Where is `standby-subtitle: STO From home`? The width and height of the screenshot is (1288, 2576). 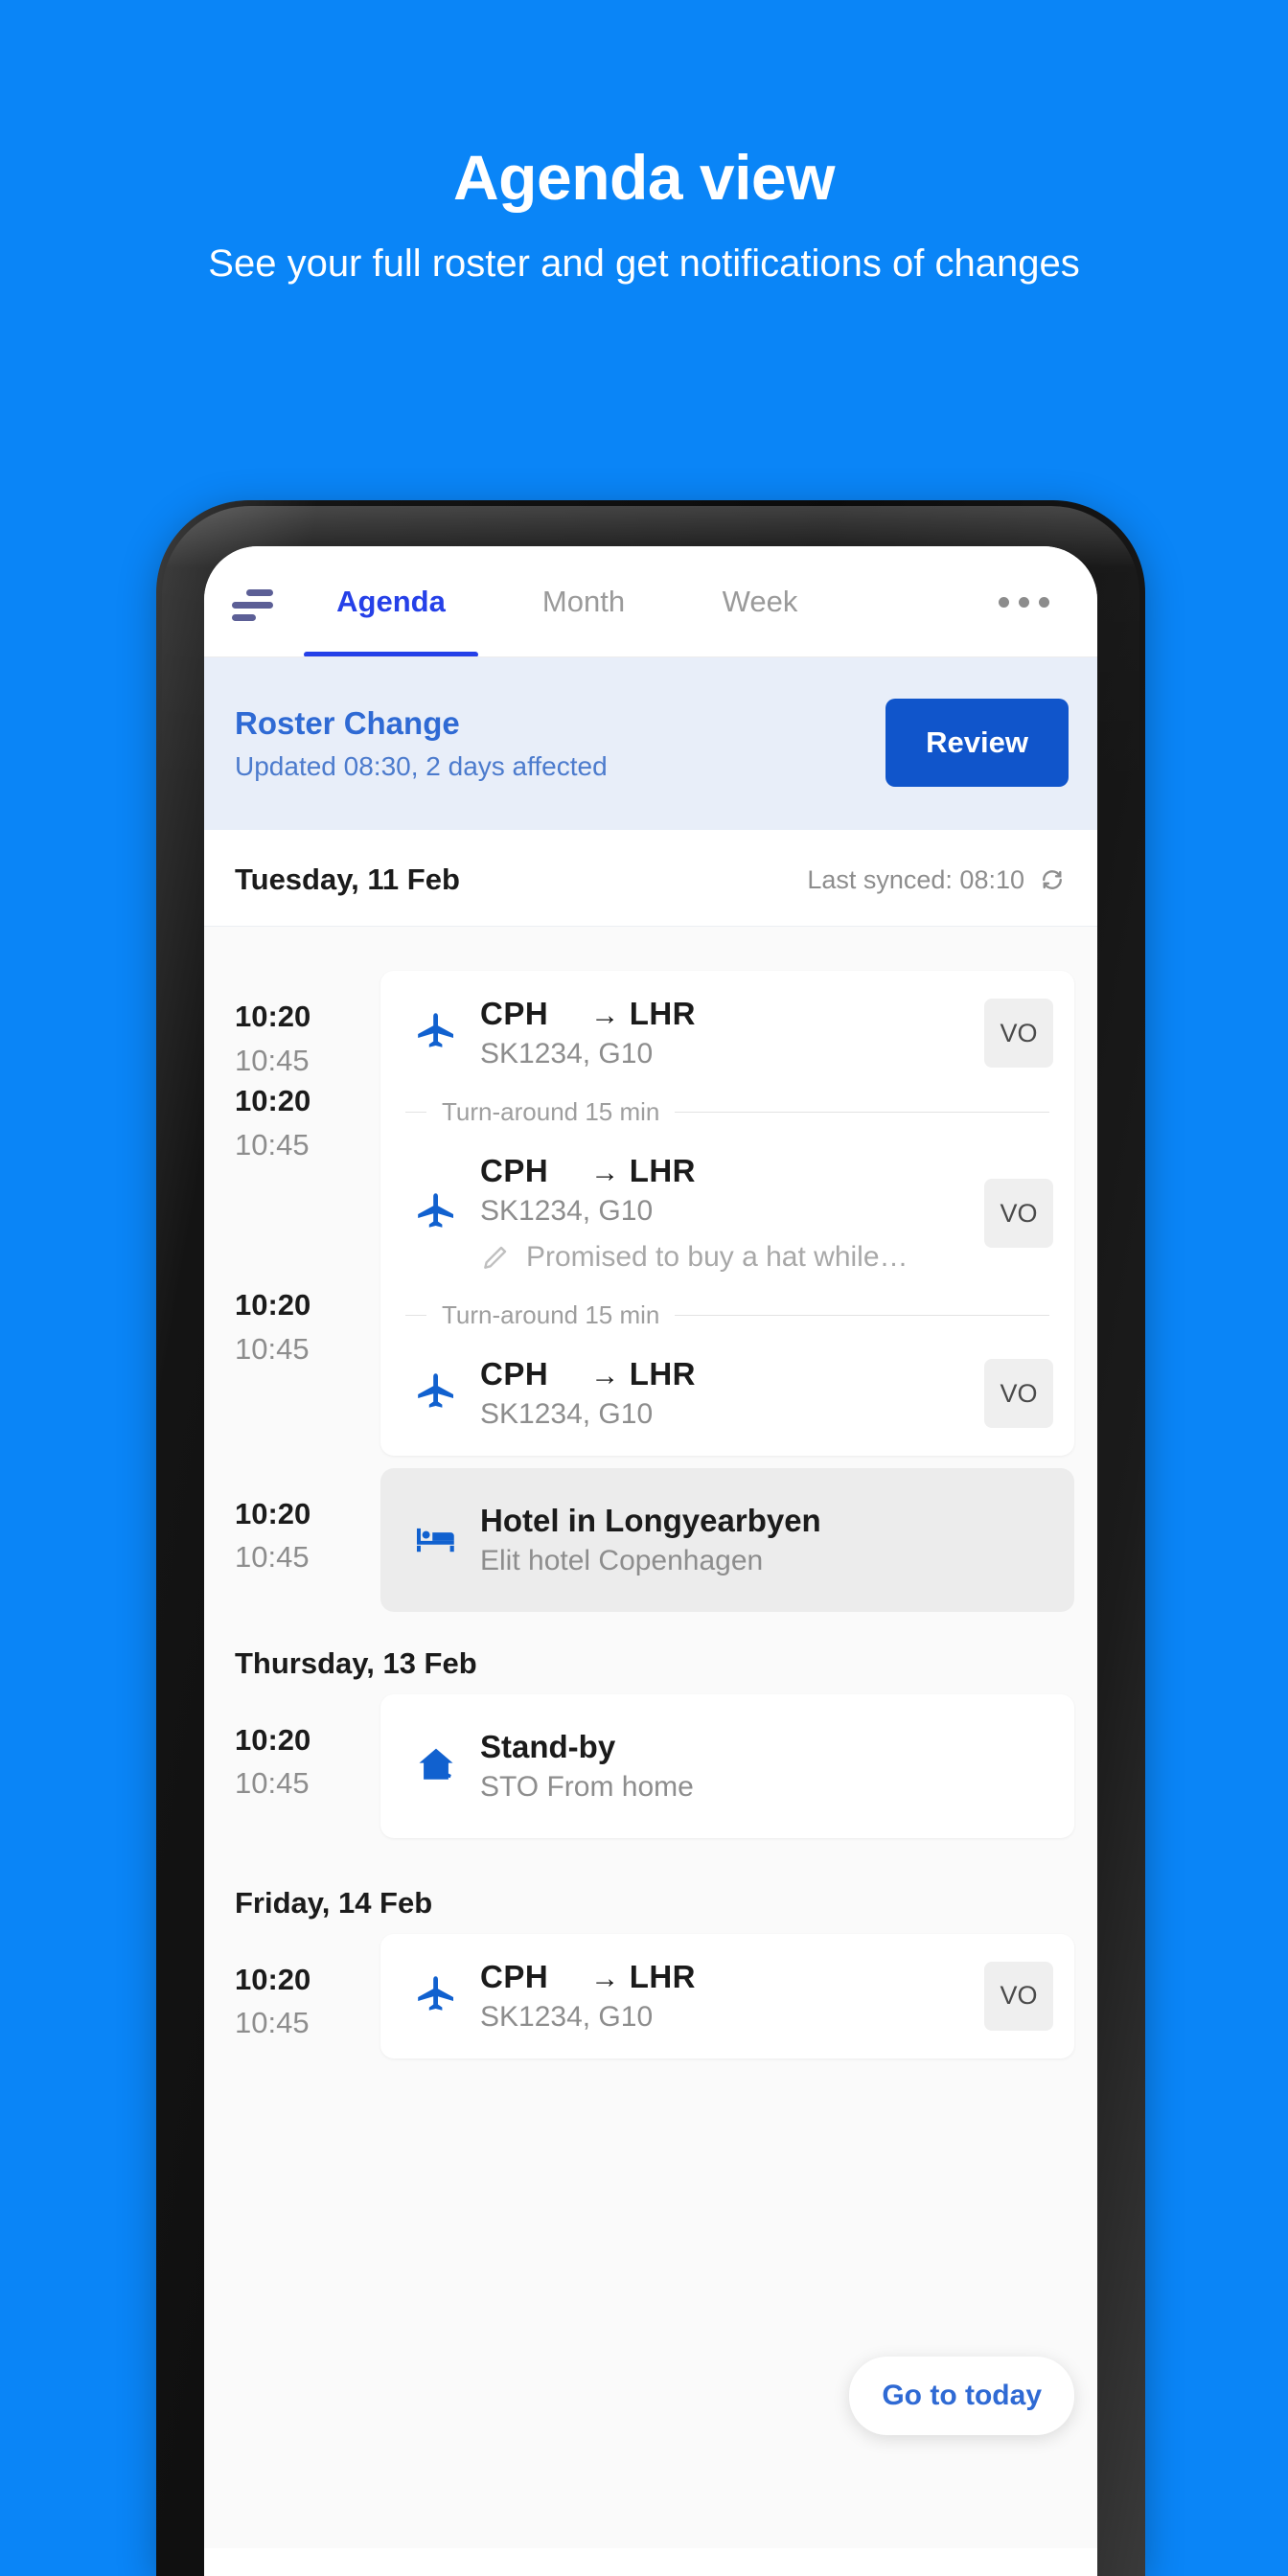
standby-subtitle: STO From home is located at coordinates (587, 1786).